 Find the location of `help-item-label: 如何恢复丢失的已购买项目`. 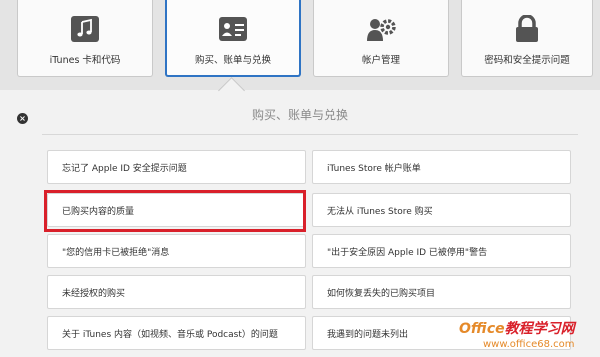

help-item-label: 如何恢复丢失的已购买项目 is located at coordinates (381, 294).